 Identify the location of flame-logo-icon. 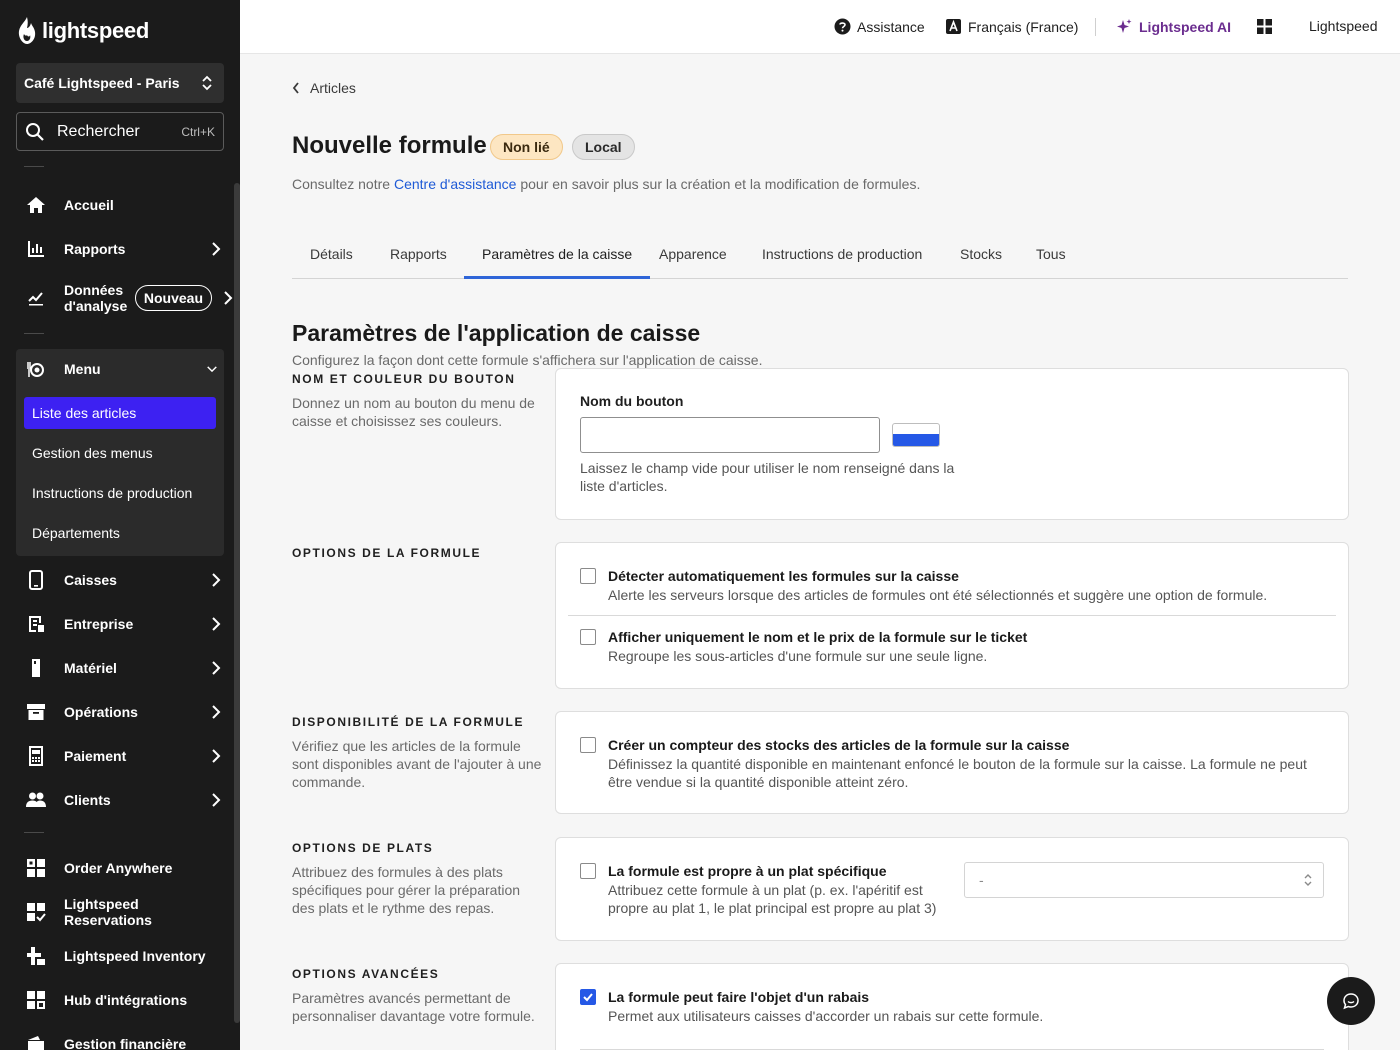
(27, 30).